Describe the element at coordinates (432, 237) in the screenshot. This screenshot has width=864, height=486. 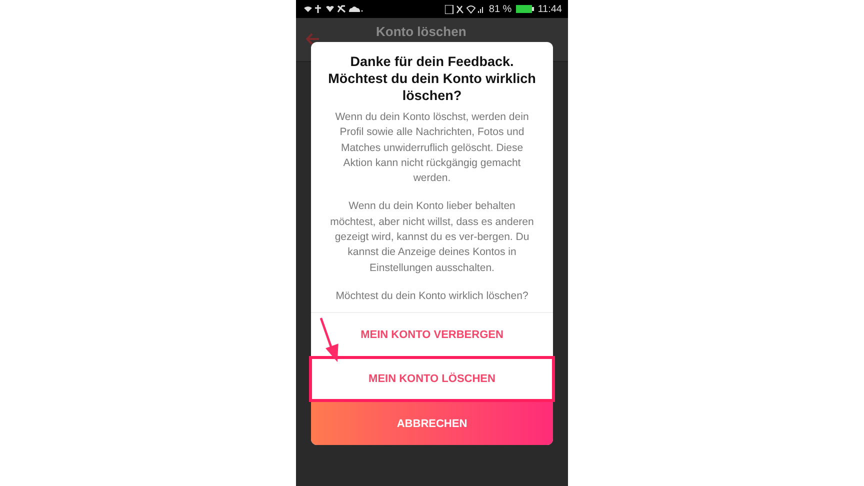
I see `dialog-text: Wenn du dein Konto lieber behalten möchtest, aber nicht willst, dass es anderen gezeigt wird, kannst du es ver-bergen. Du kannst die Anzeige deines Kontos in Einstellungen ausschalten.` at that location.